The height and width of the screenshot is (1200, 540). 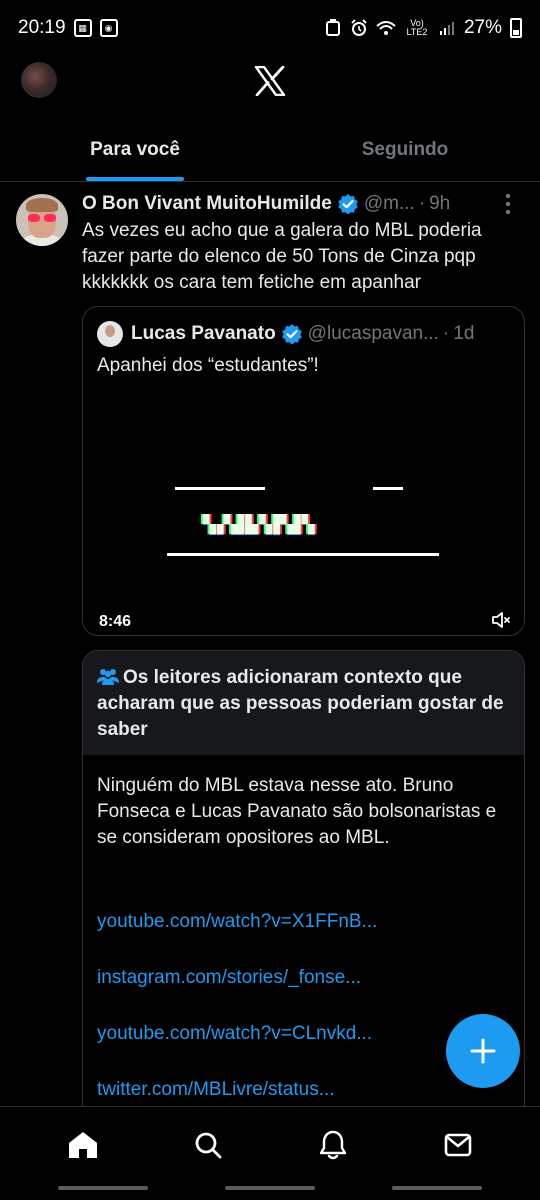 What do you see at coordinates (39, 80) in the screenshot?
I see `profile-avatar` at bounding box center [39, 80].